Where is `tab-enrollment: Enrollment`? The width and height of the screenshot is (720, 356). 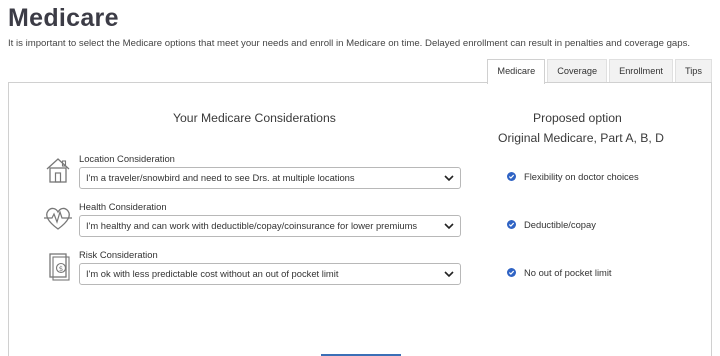 tab-enrollment: Enrollment is located at coordinates (641, 71).